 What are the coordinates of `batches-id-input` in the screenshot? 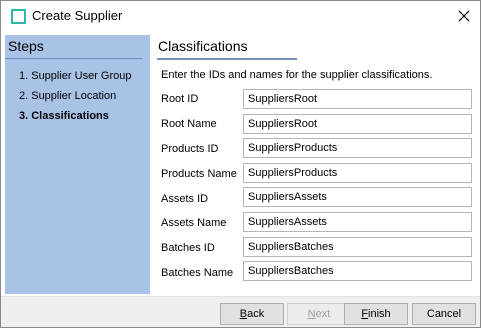 It's located at (357, 247).